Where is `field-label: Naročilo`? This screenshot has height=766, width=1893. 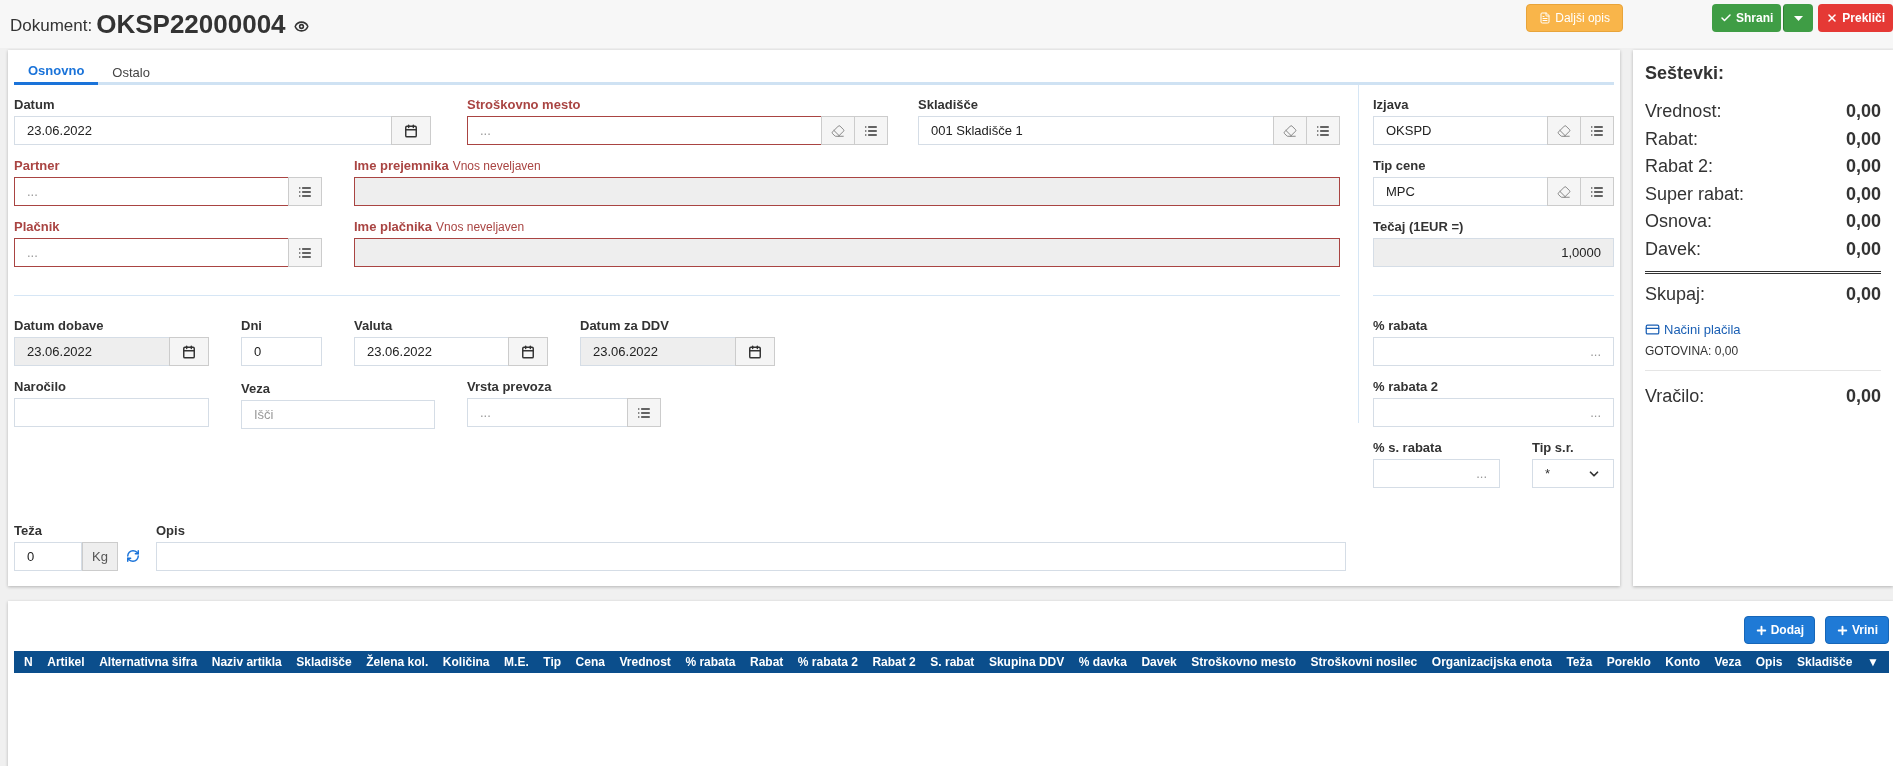
field-label: Naročilo is located at coordinates (40, 387).